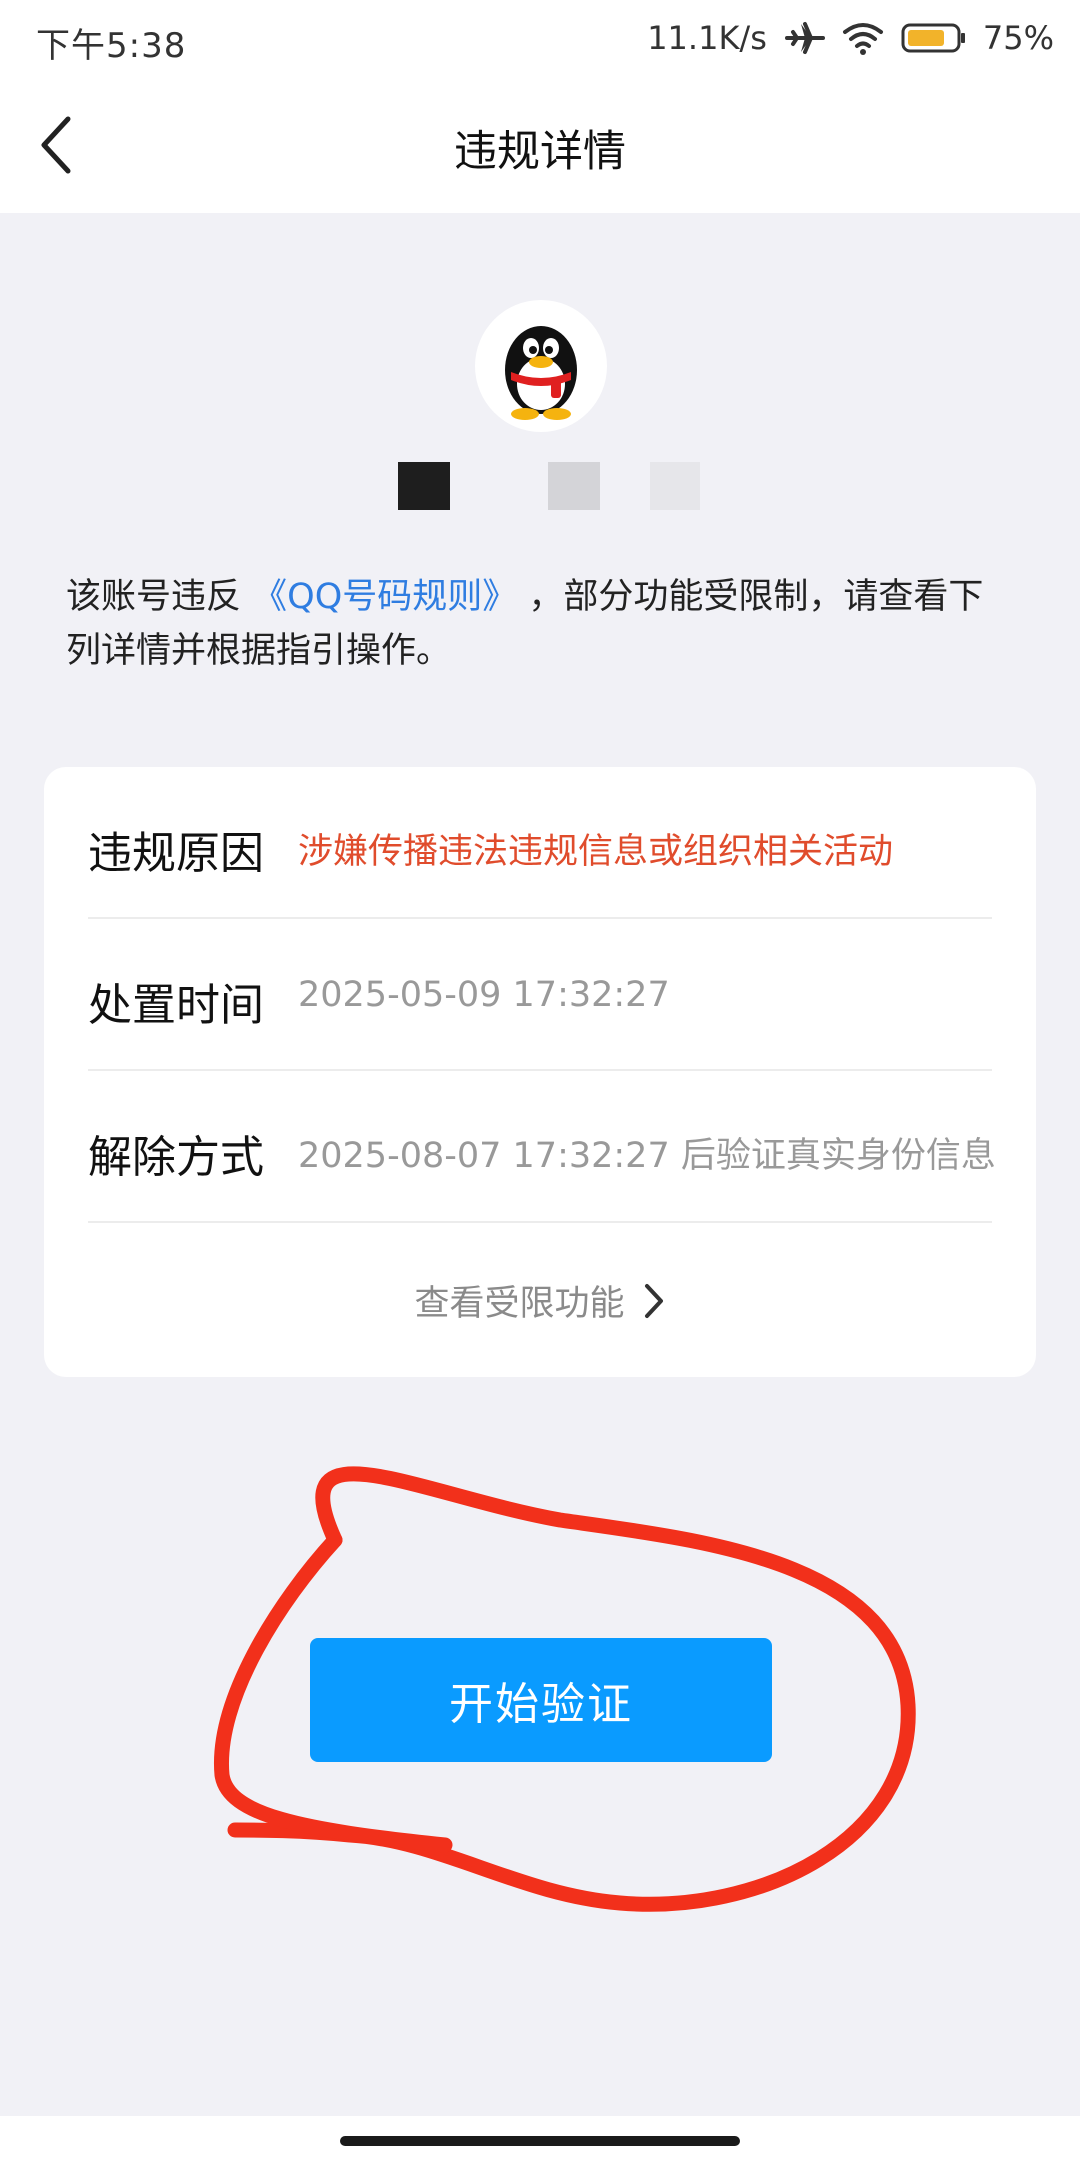 Image resolution: width=1080 pixels, height=2160 pixels. I want to click on detail-row-time: 处置时间 2025-05-09 17:32:27, so click(540, 995).